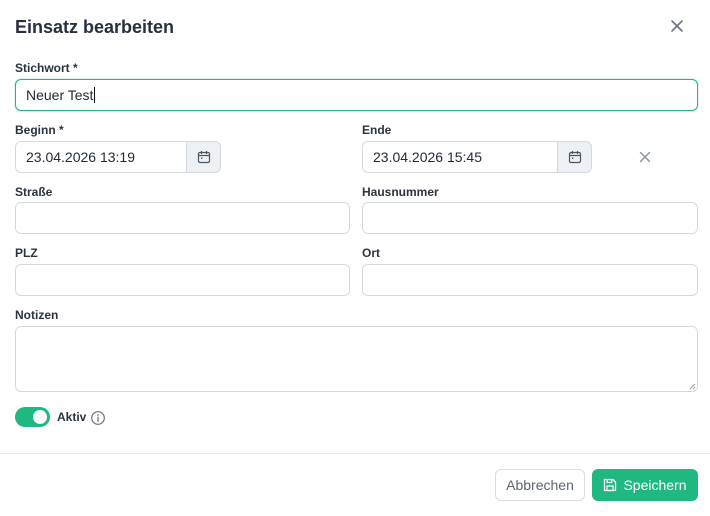 Image resolution: width=710 pixels, height=516 pixels. I want to click on stichwort-label: Stichwort *, so click(46, 68).